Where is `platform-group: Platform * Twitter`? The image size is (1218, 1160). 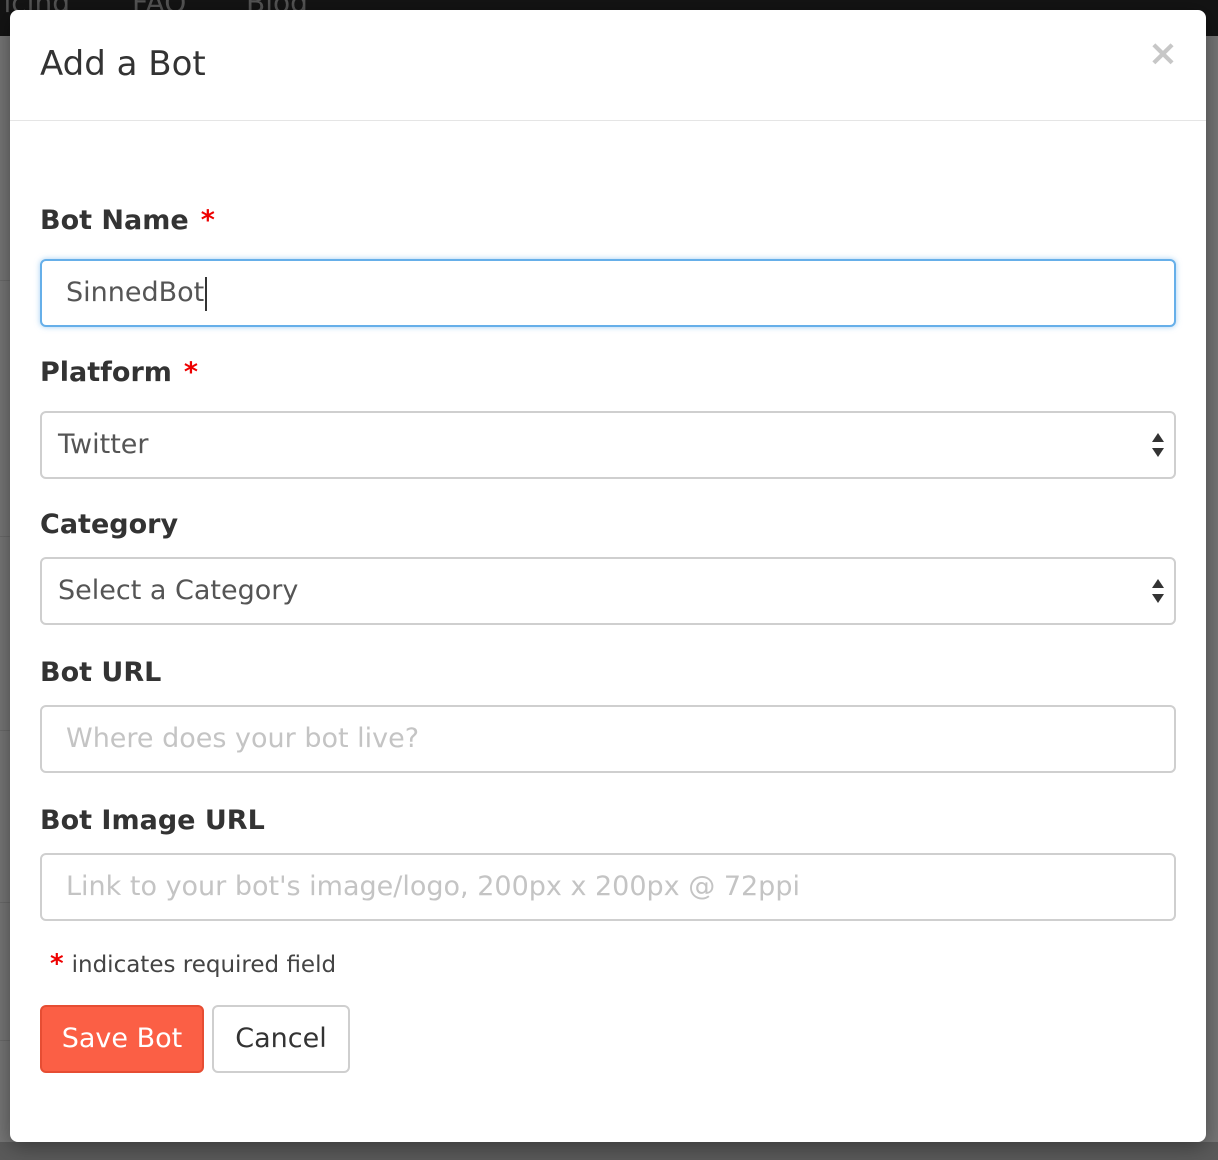
platform-group: Platform * Twitter is located at coordinates (608, 418).